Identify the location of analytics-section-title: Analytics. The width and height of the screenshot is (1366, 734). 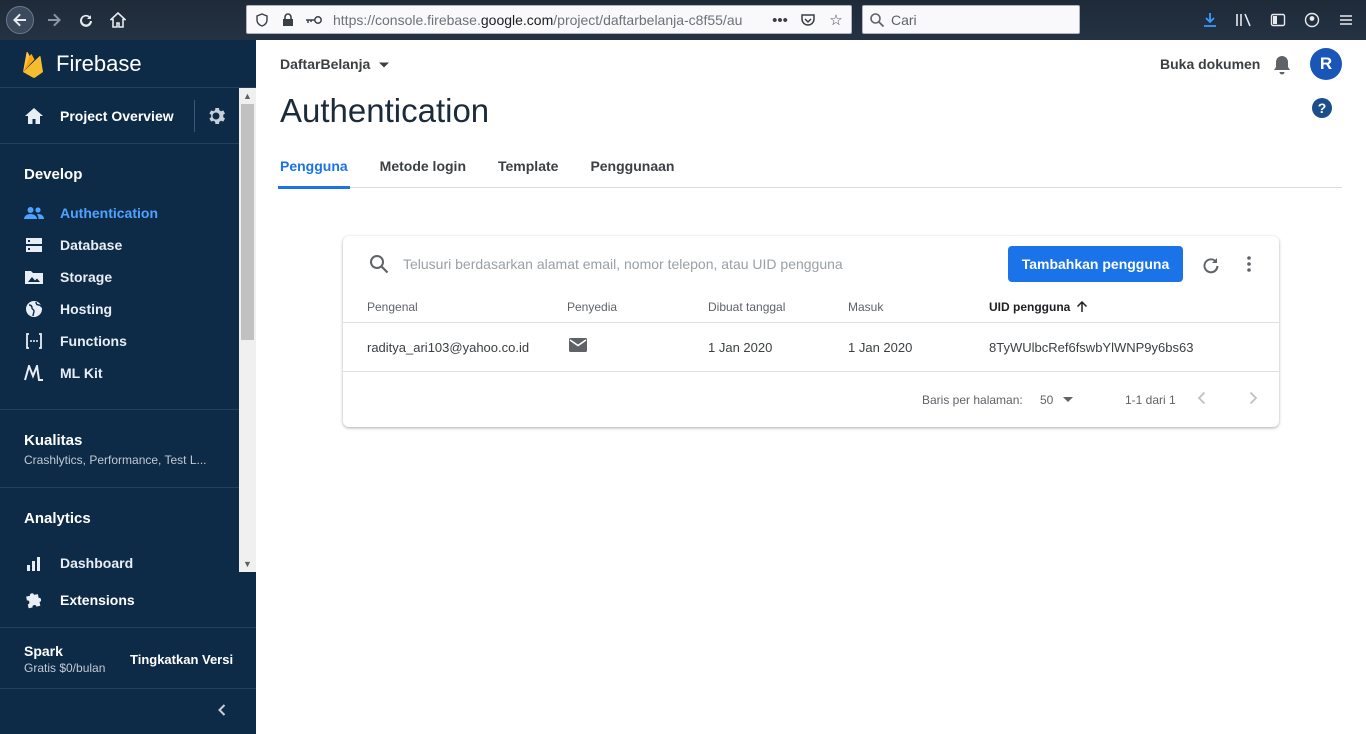
(128, 507).